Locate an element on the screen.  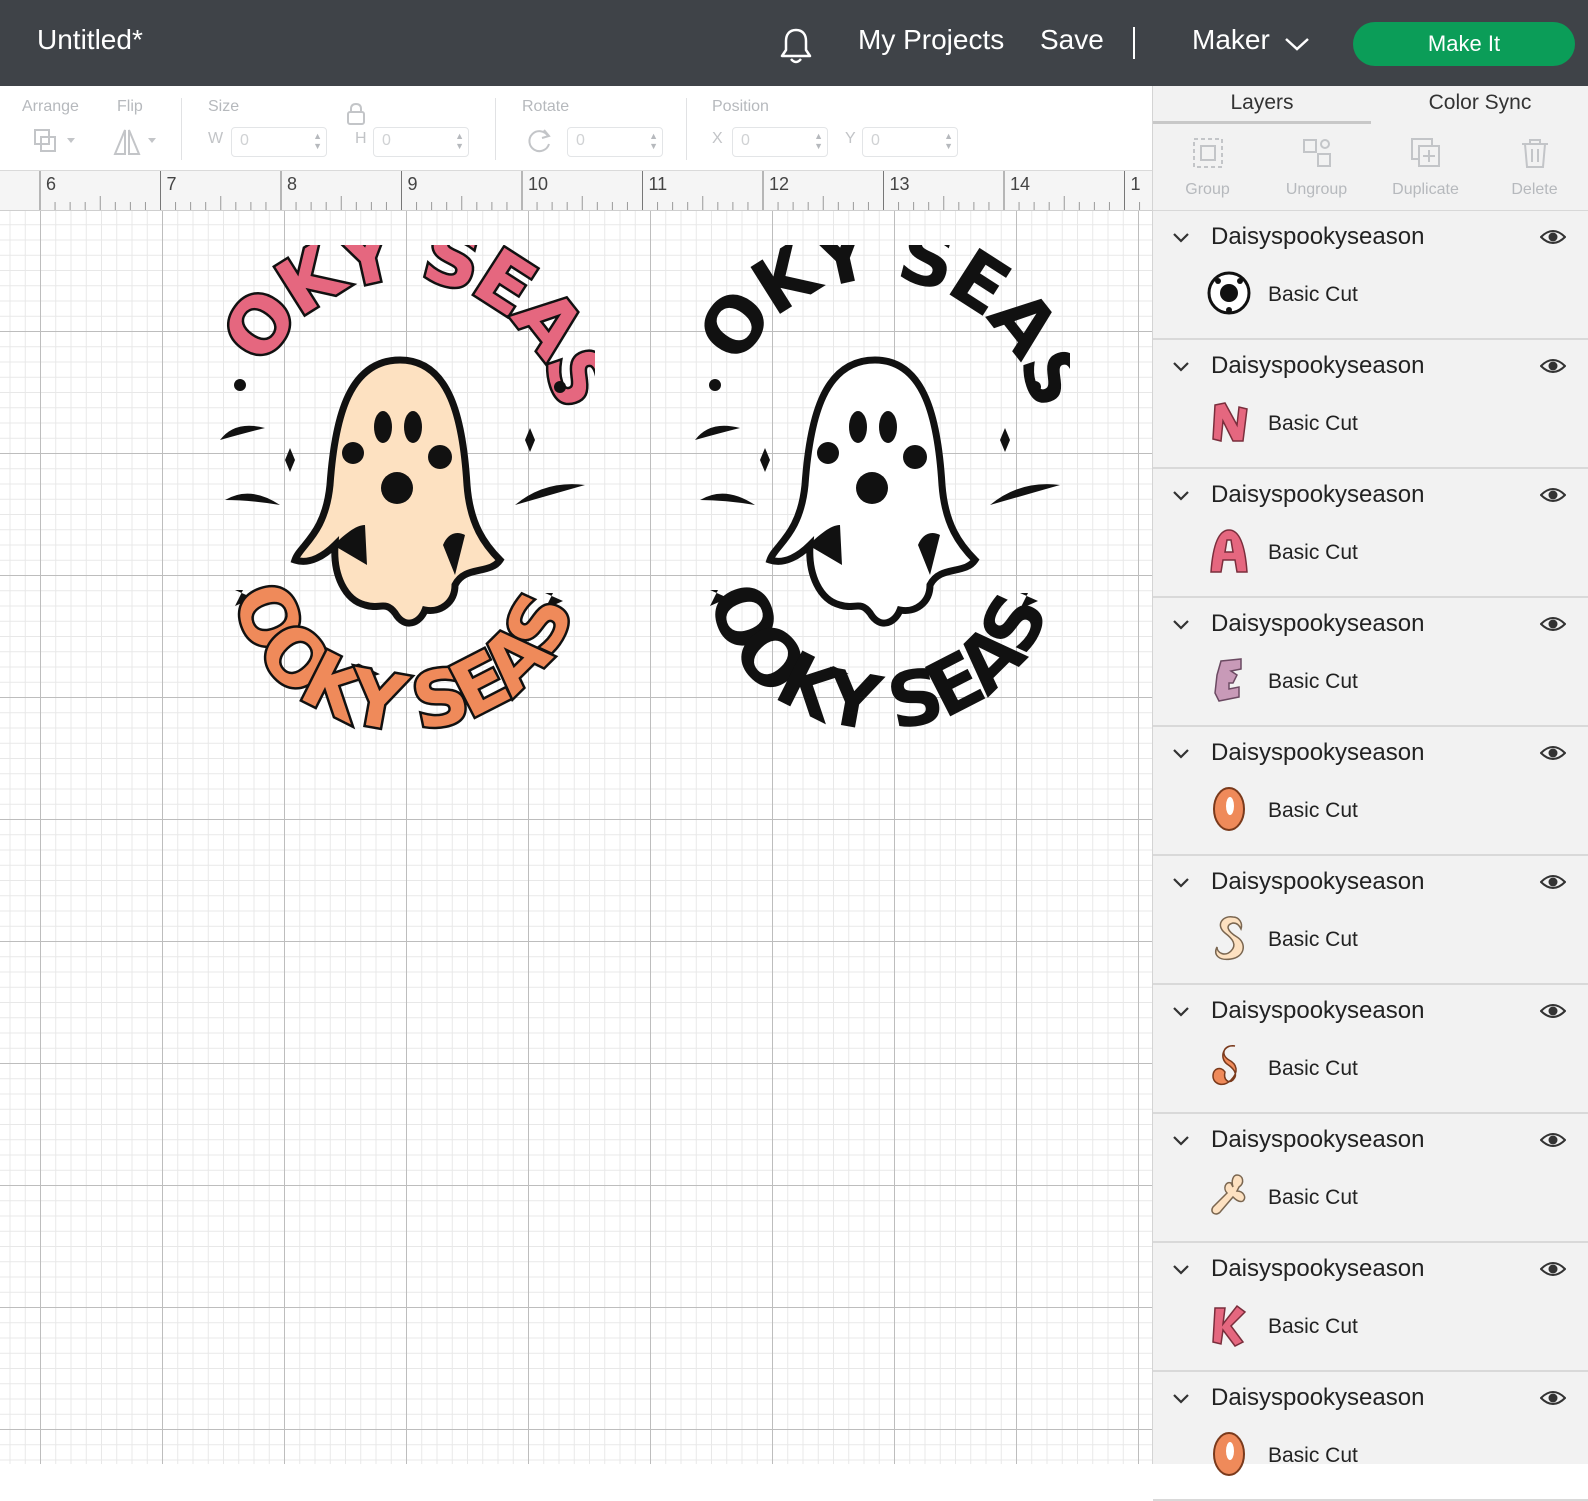
save-button: Save is located at coordinates (1072, 40).